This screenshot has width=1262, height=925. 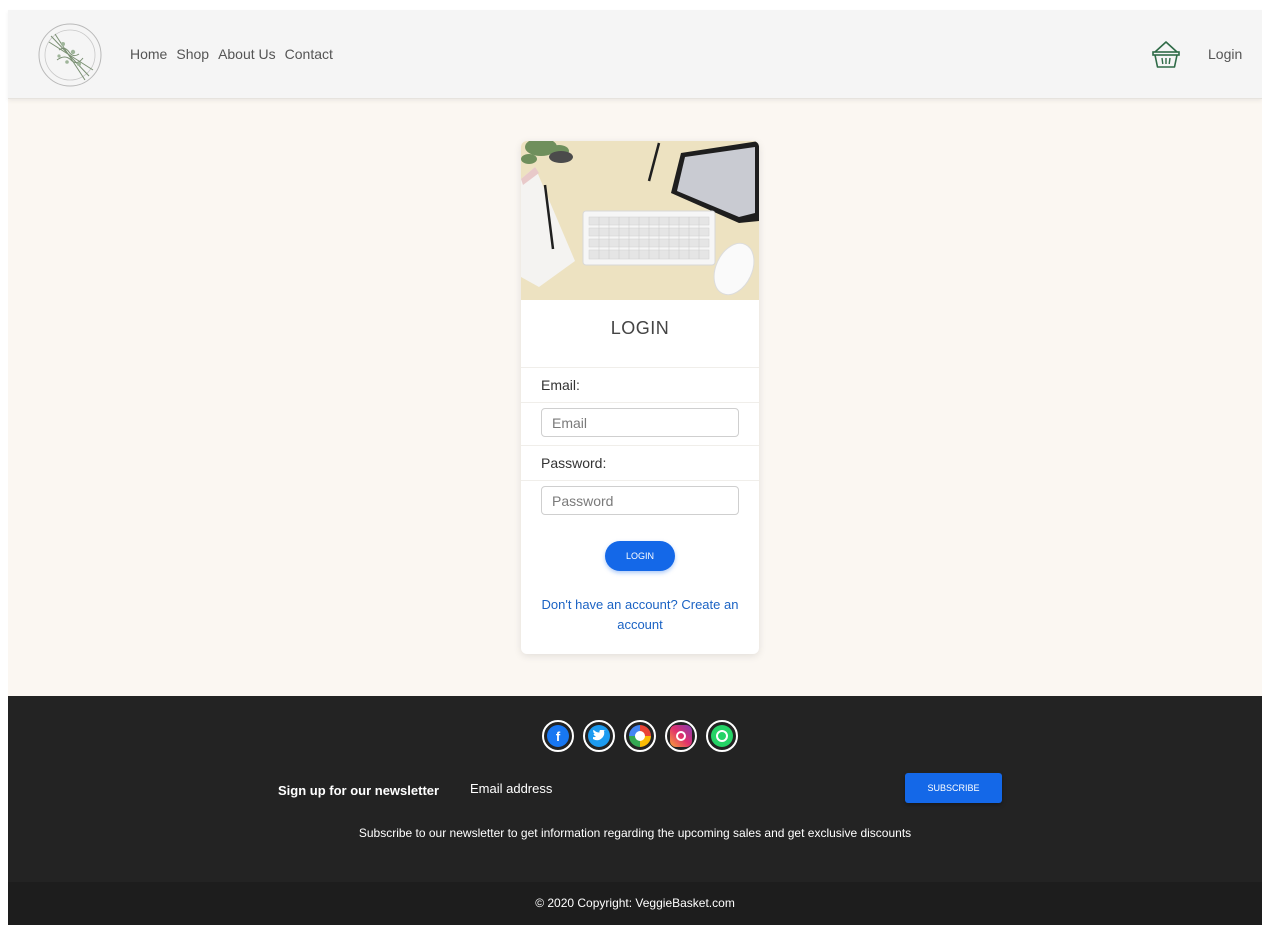 What do you see at coordinates (247, 54) in the screenshot?
I see `nav-about-us: About Us` at bounding box center [247, 54].